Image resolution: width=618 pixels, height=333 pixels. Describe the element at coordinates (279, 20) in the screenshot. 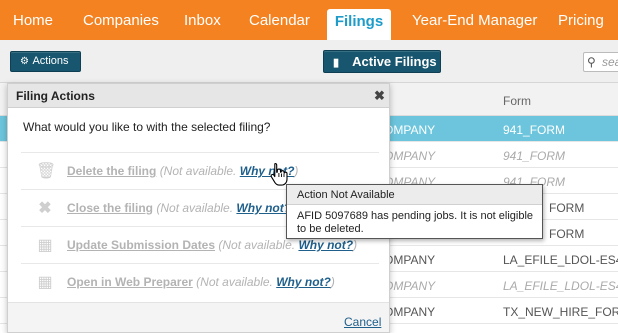

I see `nav-tab-calendar: Calendar` at that location.